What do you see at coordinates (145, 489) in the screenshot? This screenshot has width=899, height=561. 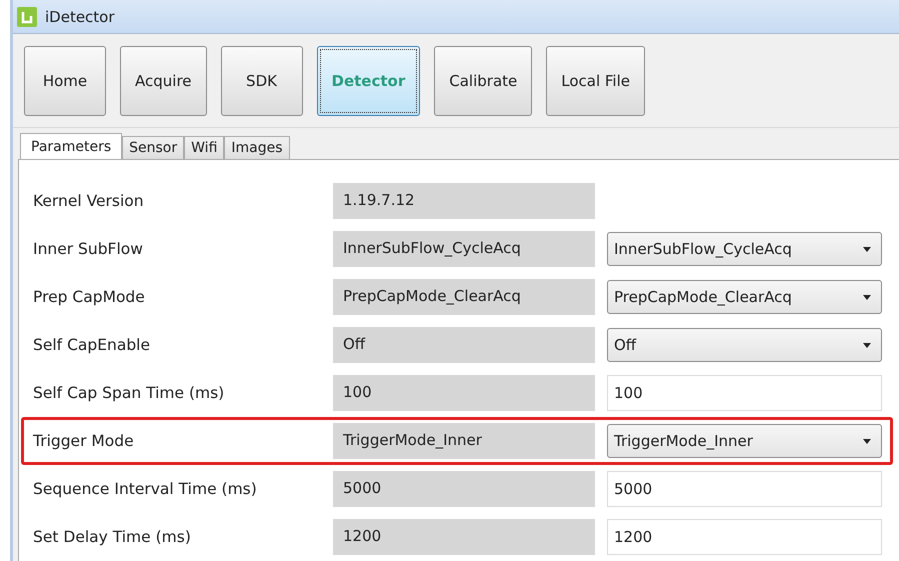 I see `parameter-label: Sequence Interval Time (ms)` at bounding box center [145, 489].